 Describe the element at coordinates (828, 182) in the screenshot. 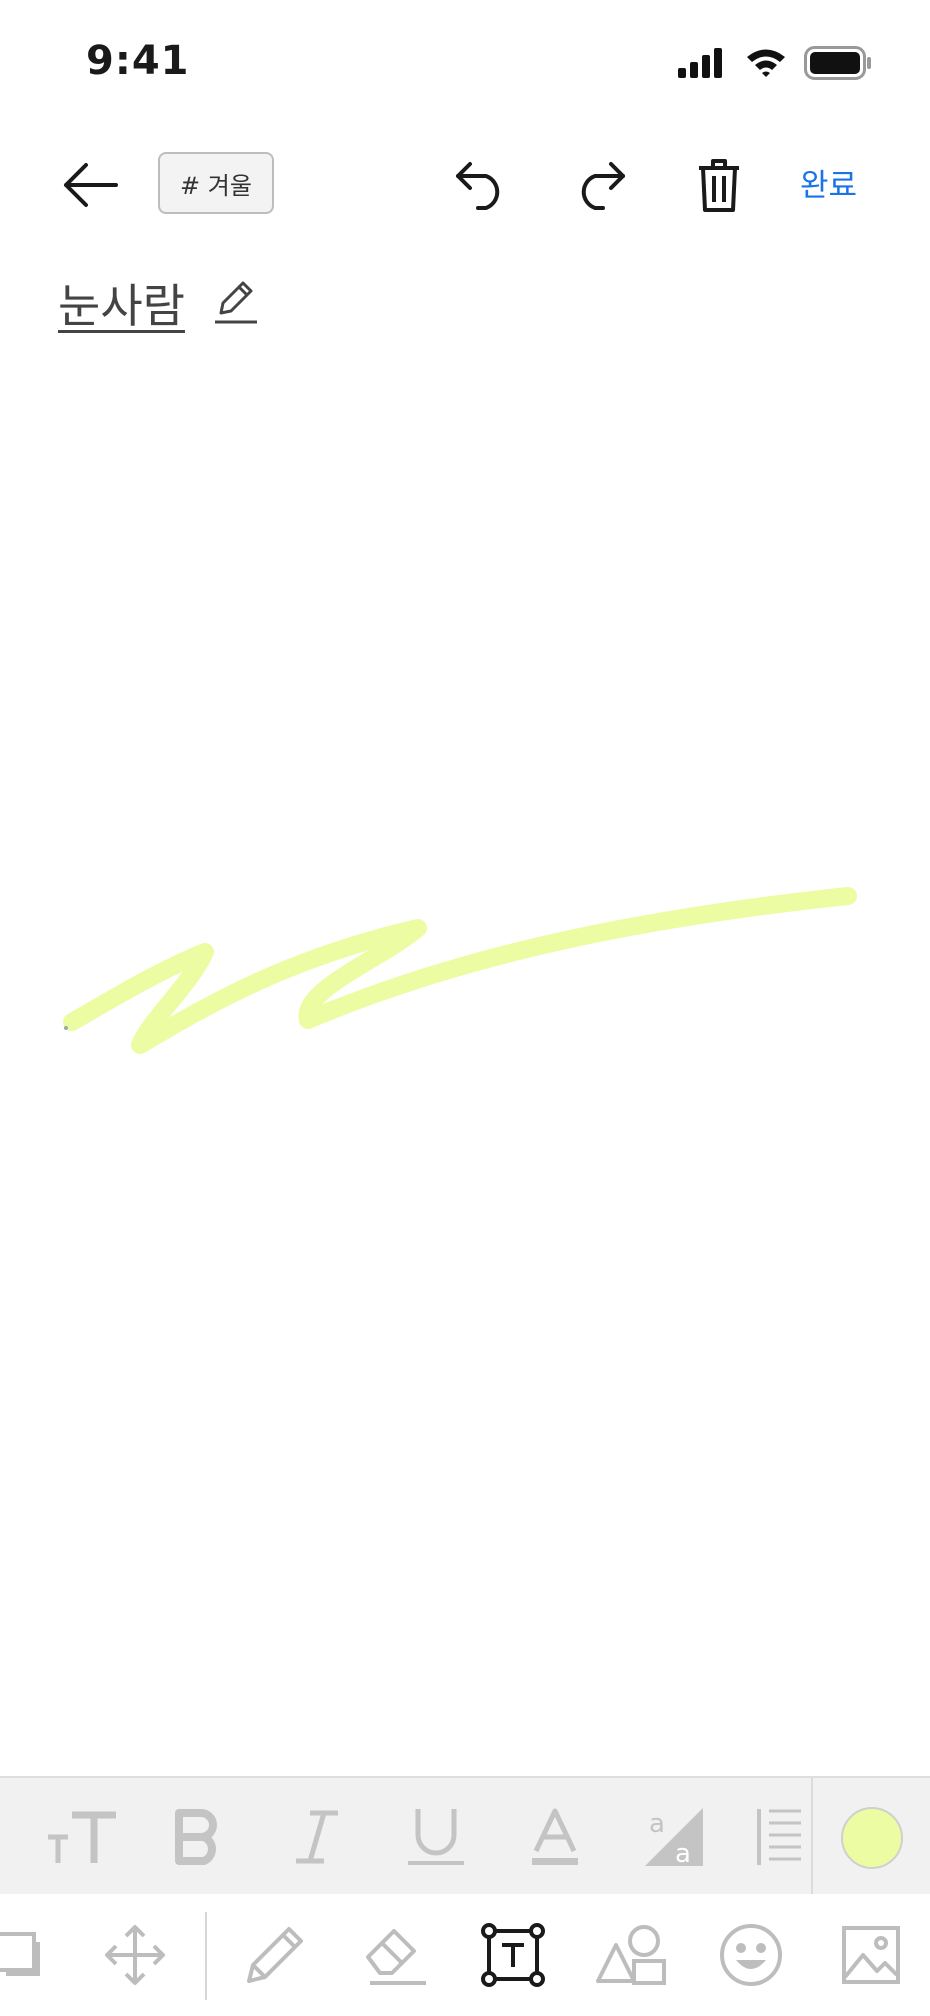

I see `done-button: 완료` at that location.